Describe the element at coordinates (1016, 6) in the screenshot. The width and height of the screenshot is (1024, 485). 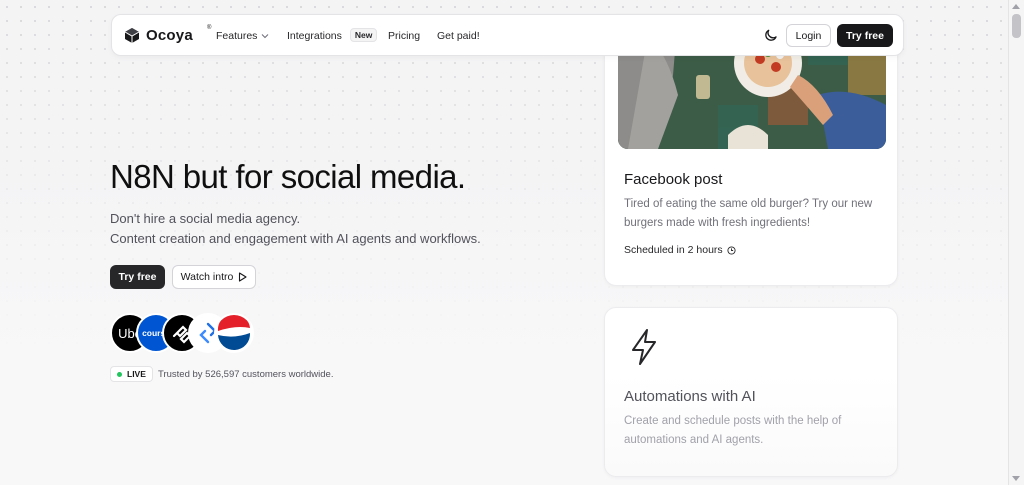
I see `scroll-up-arrow-icon` at that location.